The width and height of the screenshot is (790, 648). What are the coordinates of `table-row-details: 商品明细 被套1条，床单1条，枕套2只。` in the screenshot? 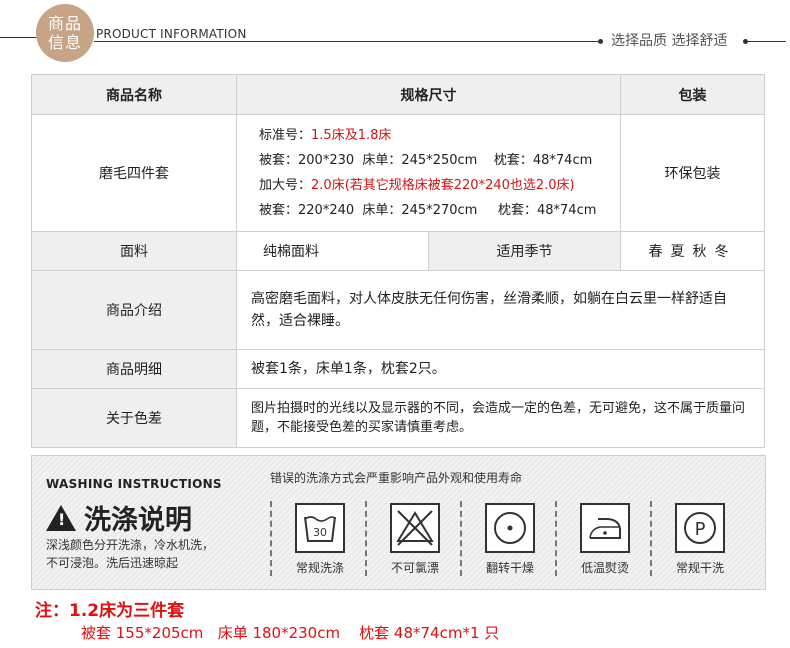 It's located at (398, 369).